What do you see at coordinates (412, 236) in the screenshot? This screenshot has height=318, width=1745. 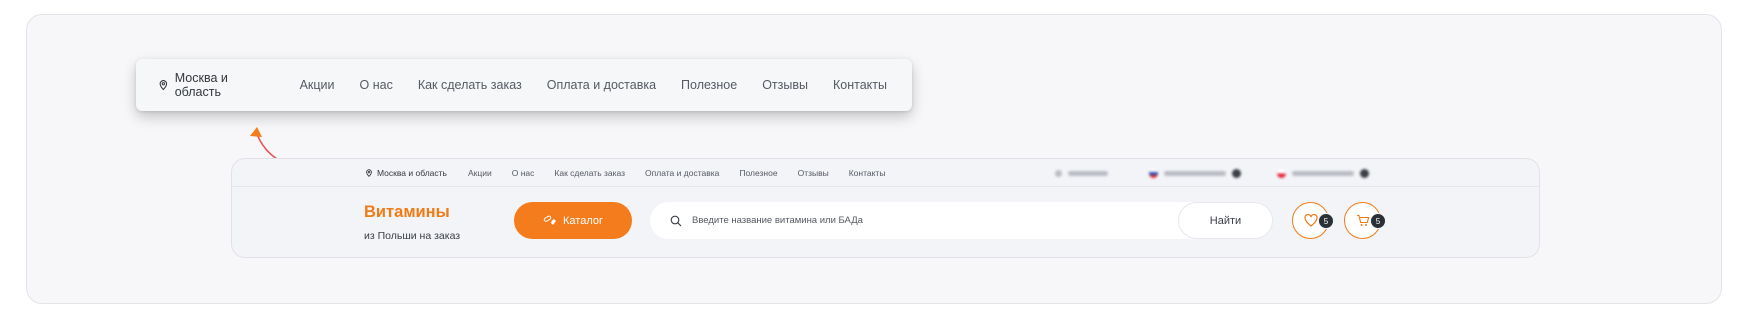 I see `brand-subtitle: из Польши на заказ` at bounding box center [412, 236].